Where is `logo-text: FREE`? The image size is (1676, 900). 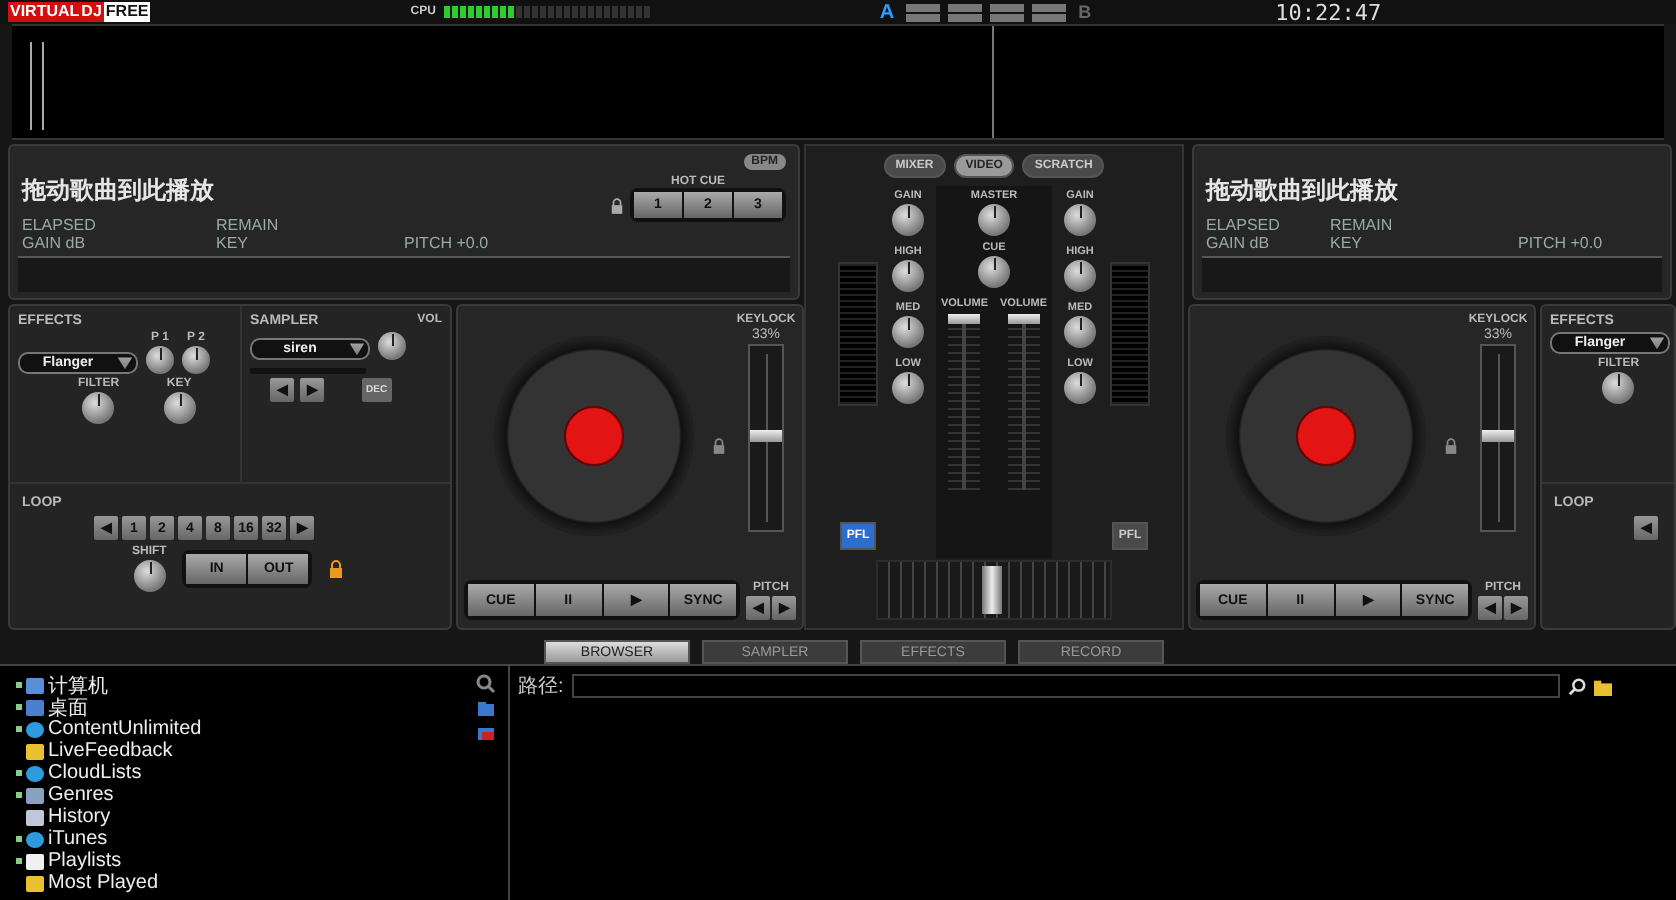 logo-text: FREE is located at coordinates (127, 12).